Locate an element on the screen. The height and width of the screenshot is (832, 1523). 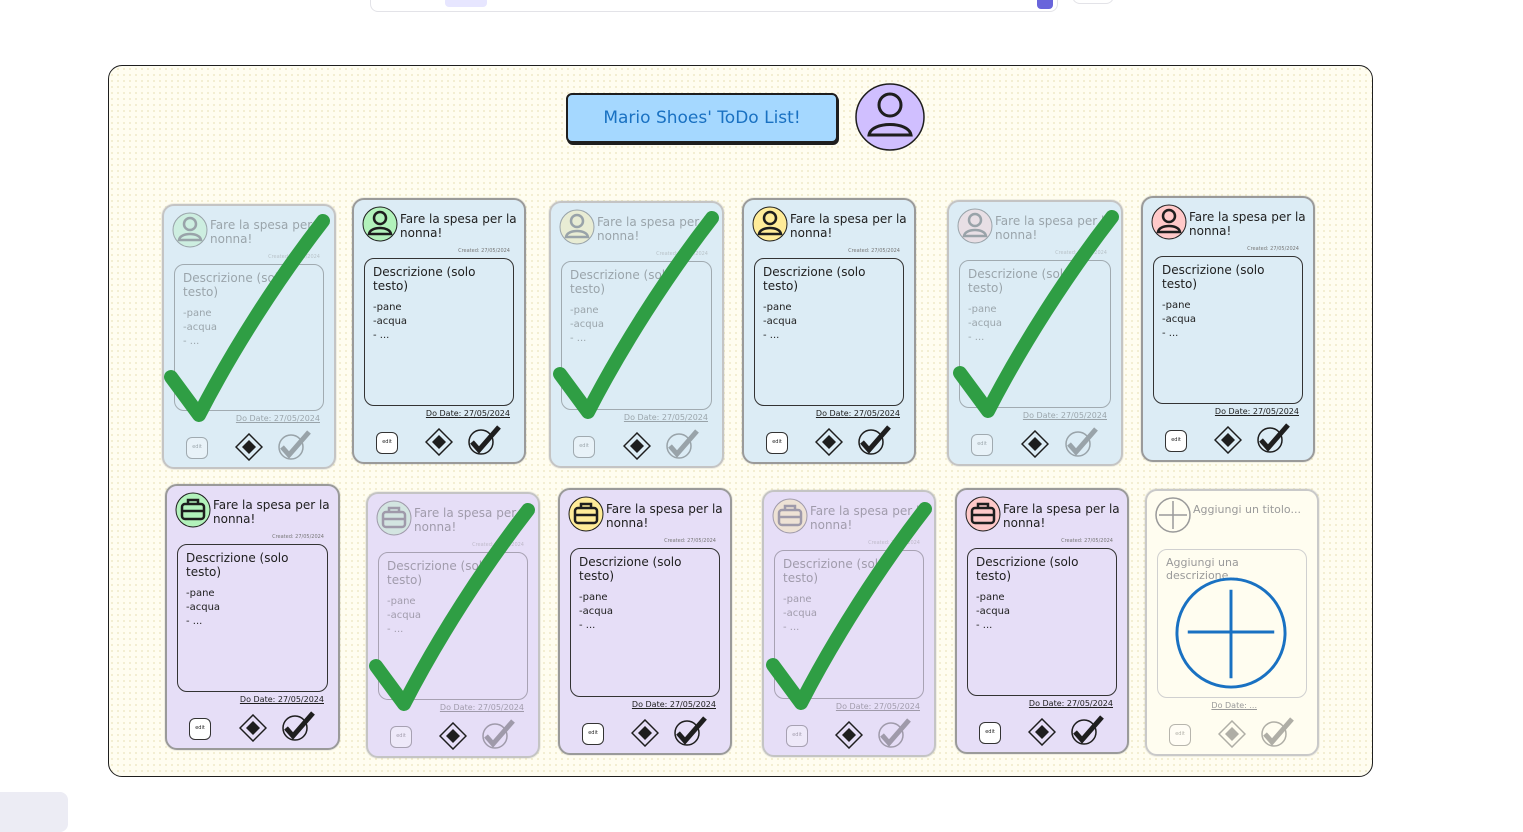
toolbar-chip is located at coordinates (466, 3).